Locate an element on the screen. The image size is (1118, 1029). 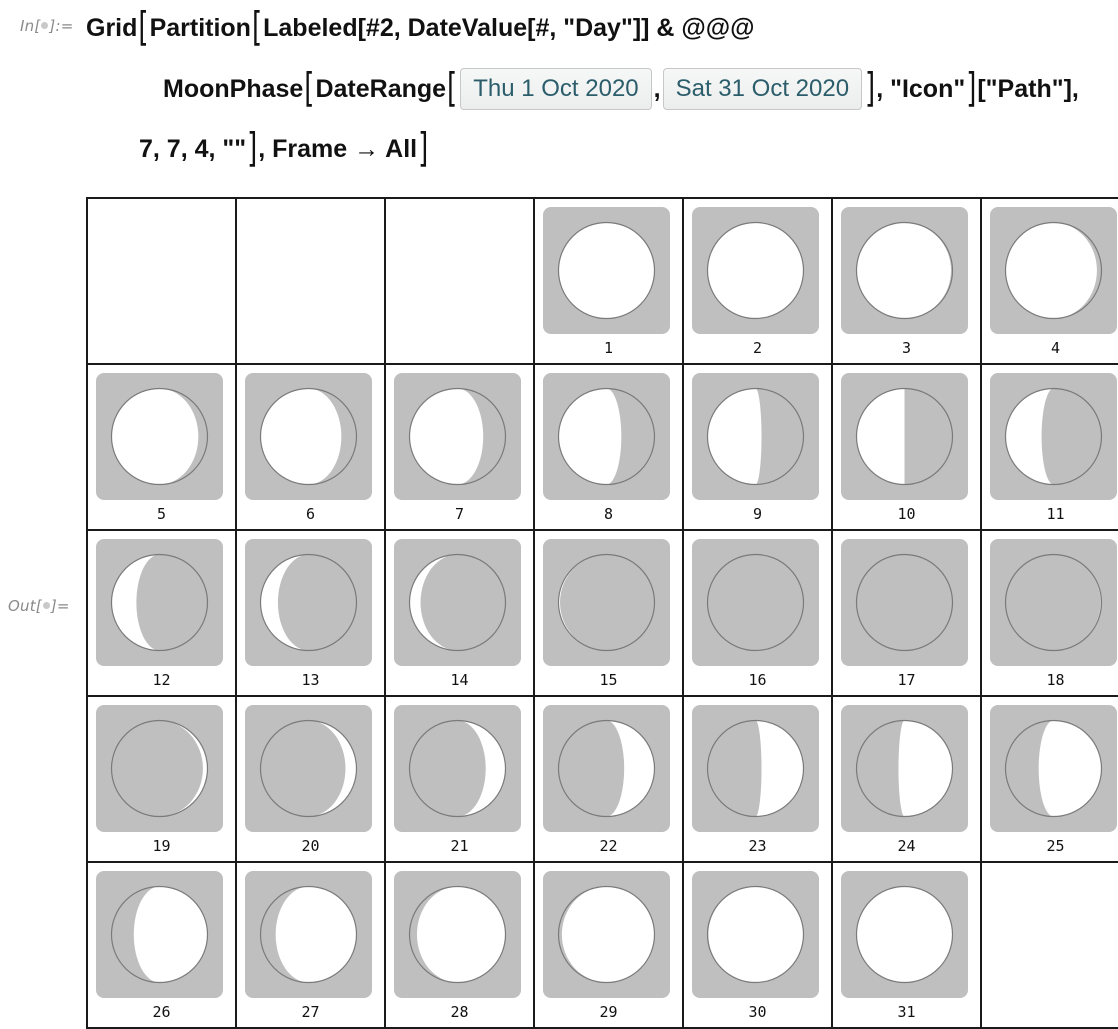
day-cell: 25 is located at coordinates (1049, 779).